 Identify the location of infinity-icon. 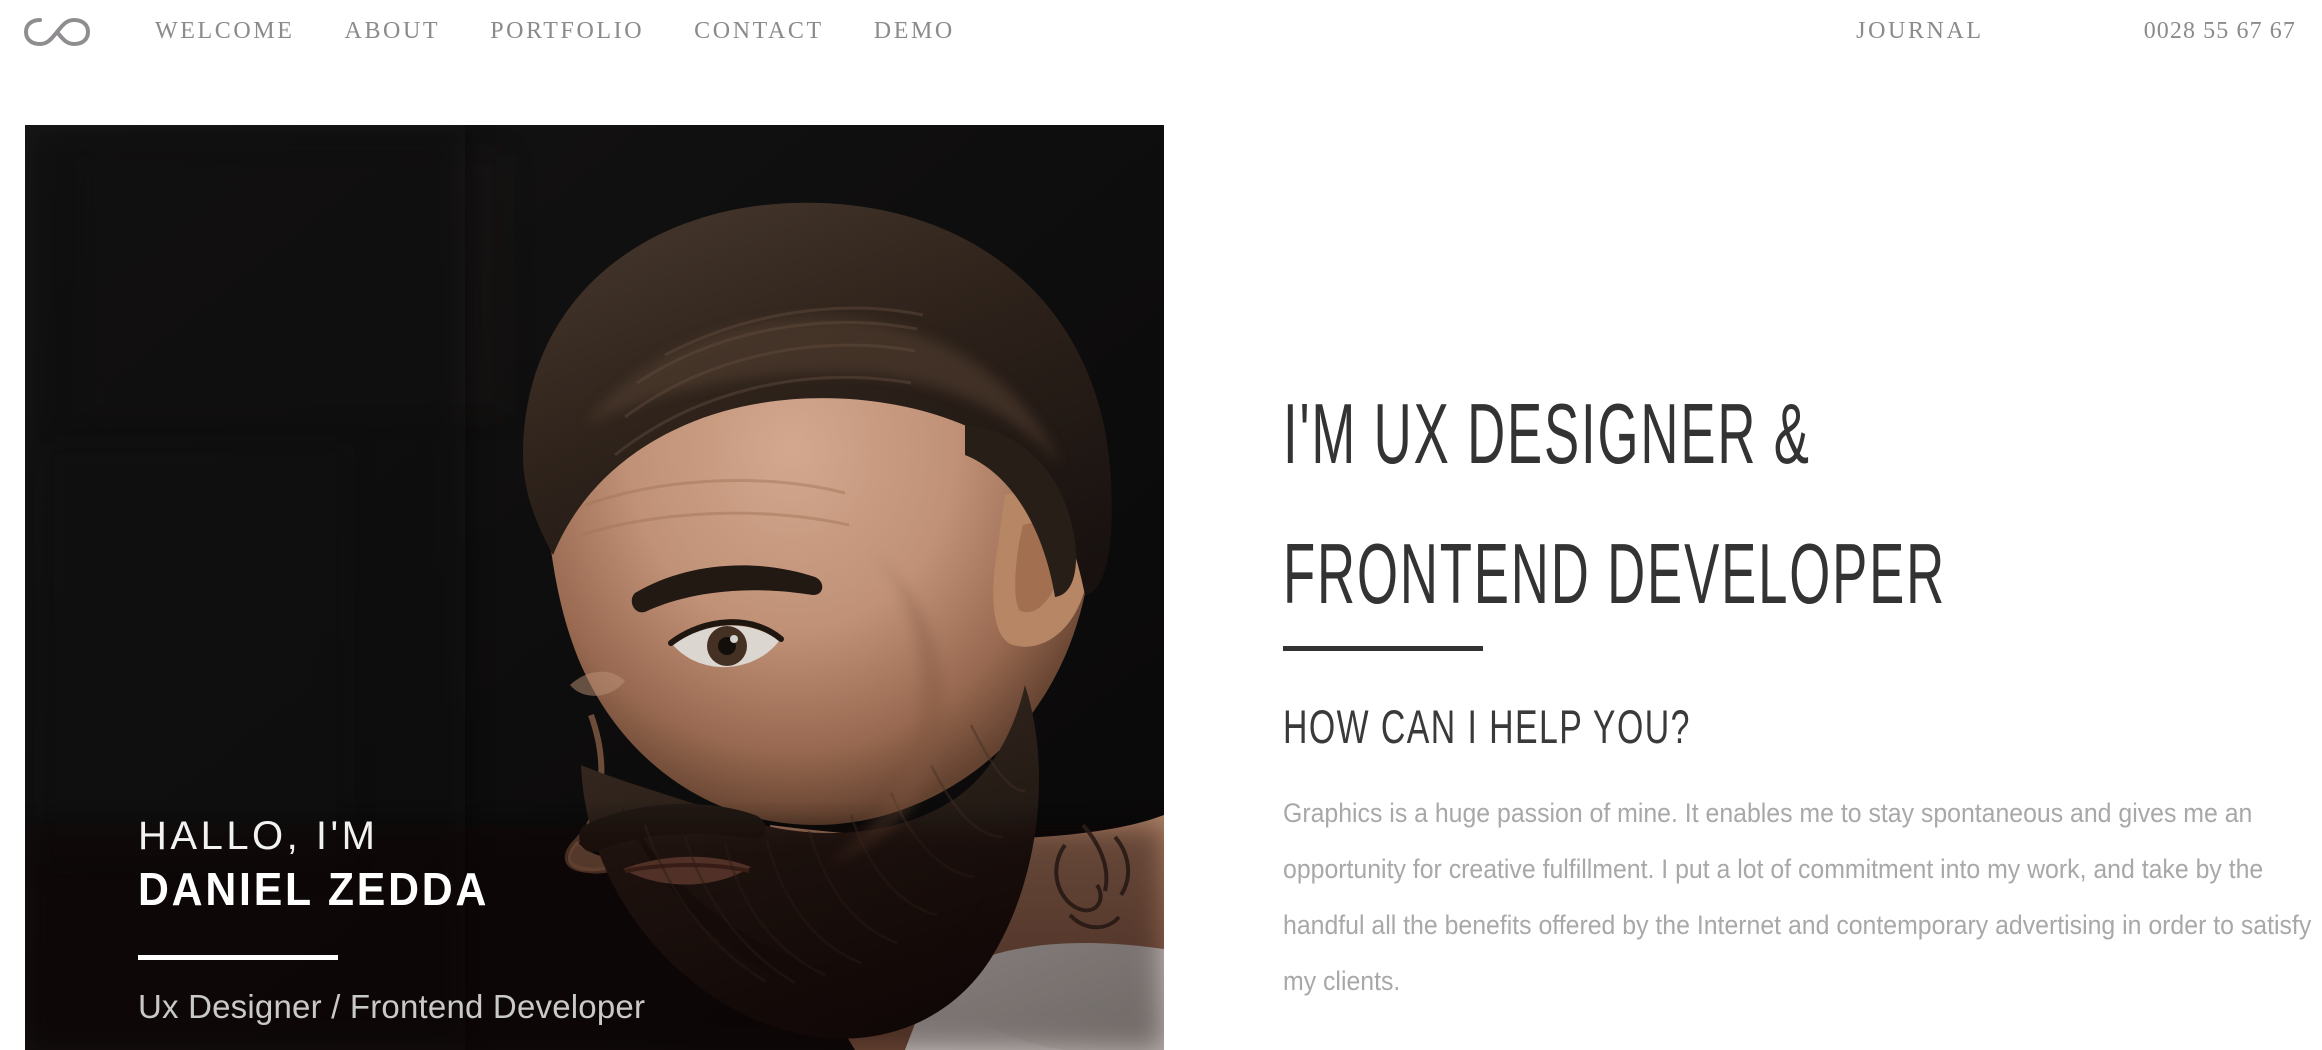
(57, 32).